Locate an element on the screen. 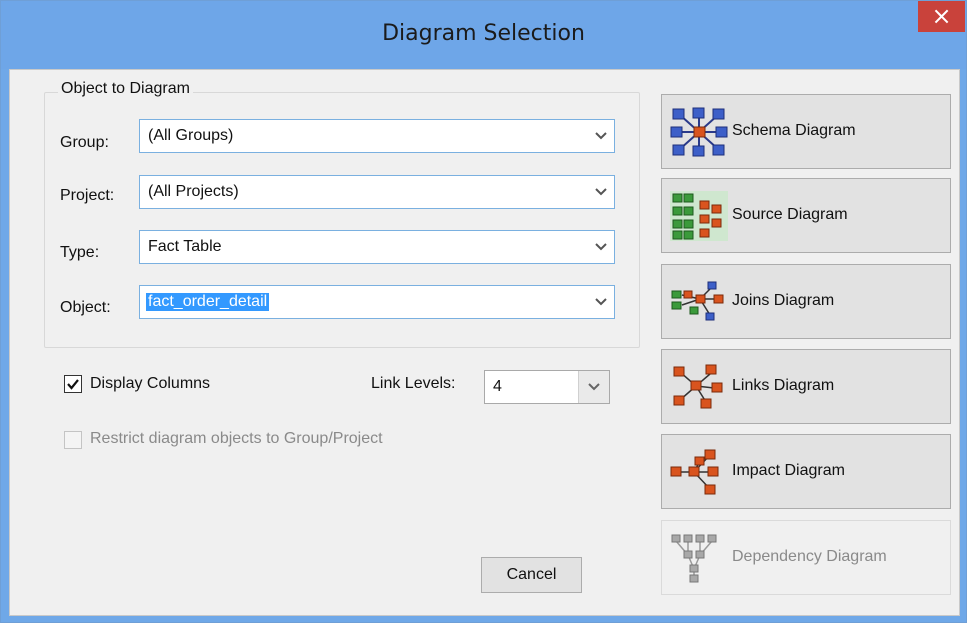 Image resolution: width=967 pixels, height=623 pixels. source-diagram-icon is located at coordinates (699, 216).